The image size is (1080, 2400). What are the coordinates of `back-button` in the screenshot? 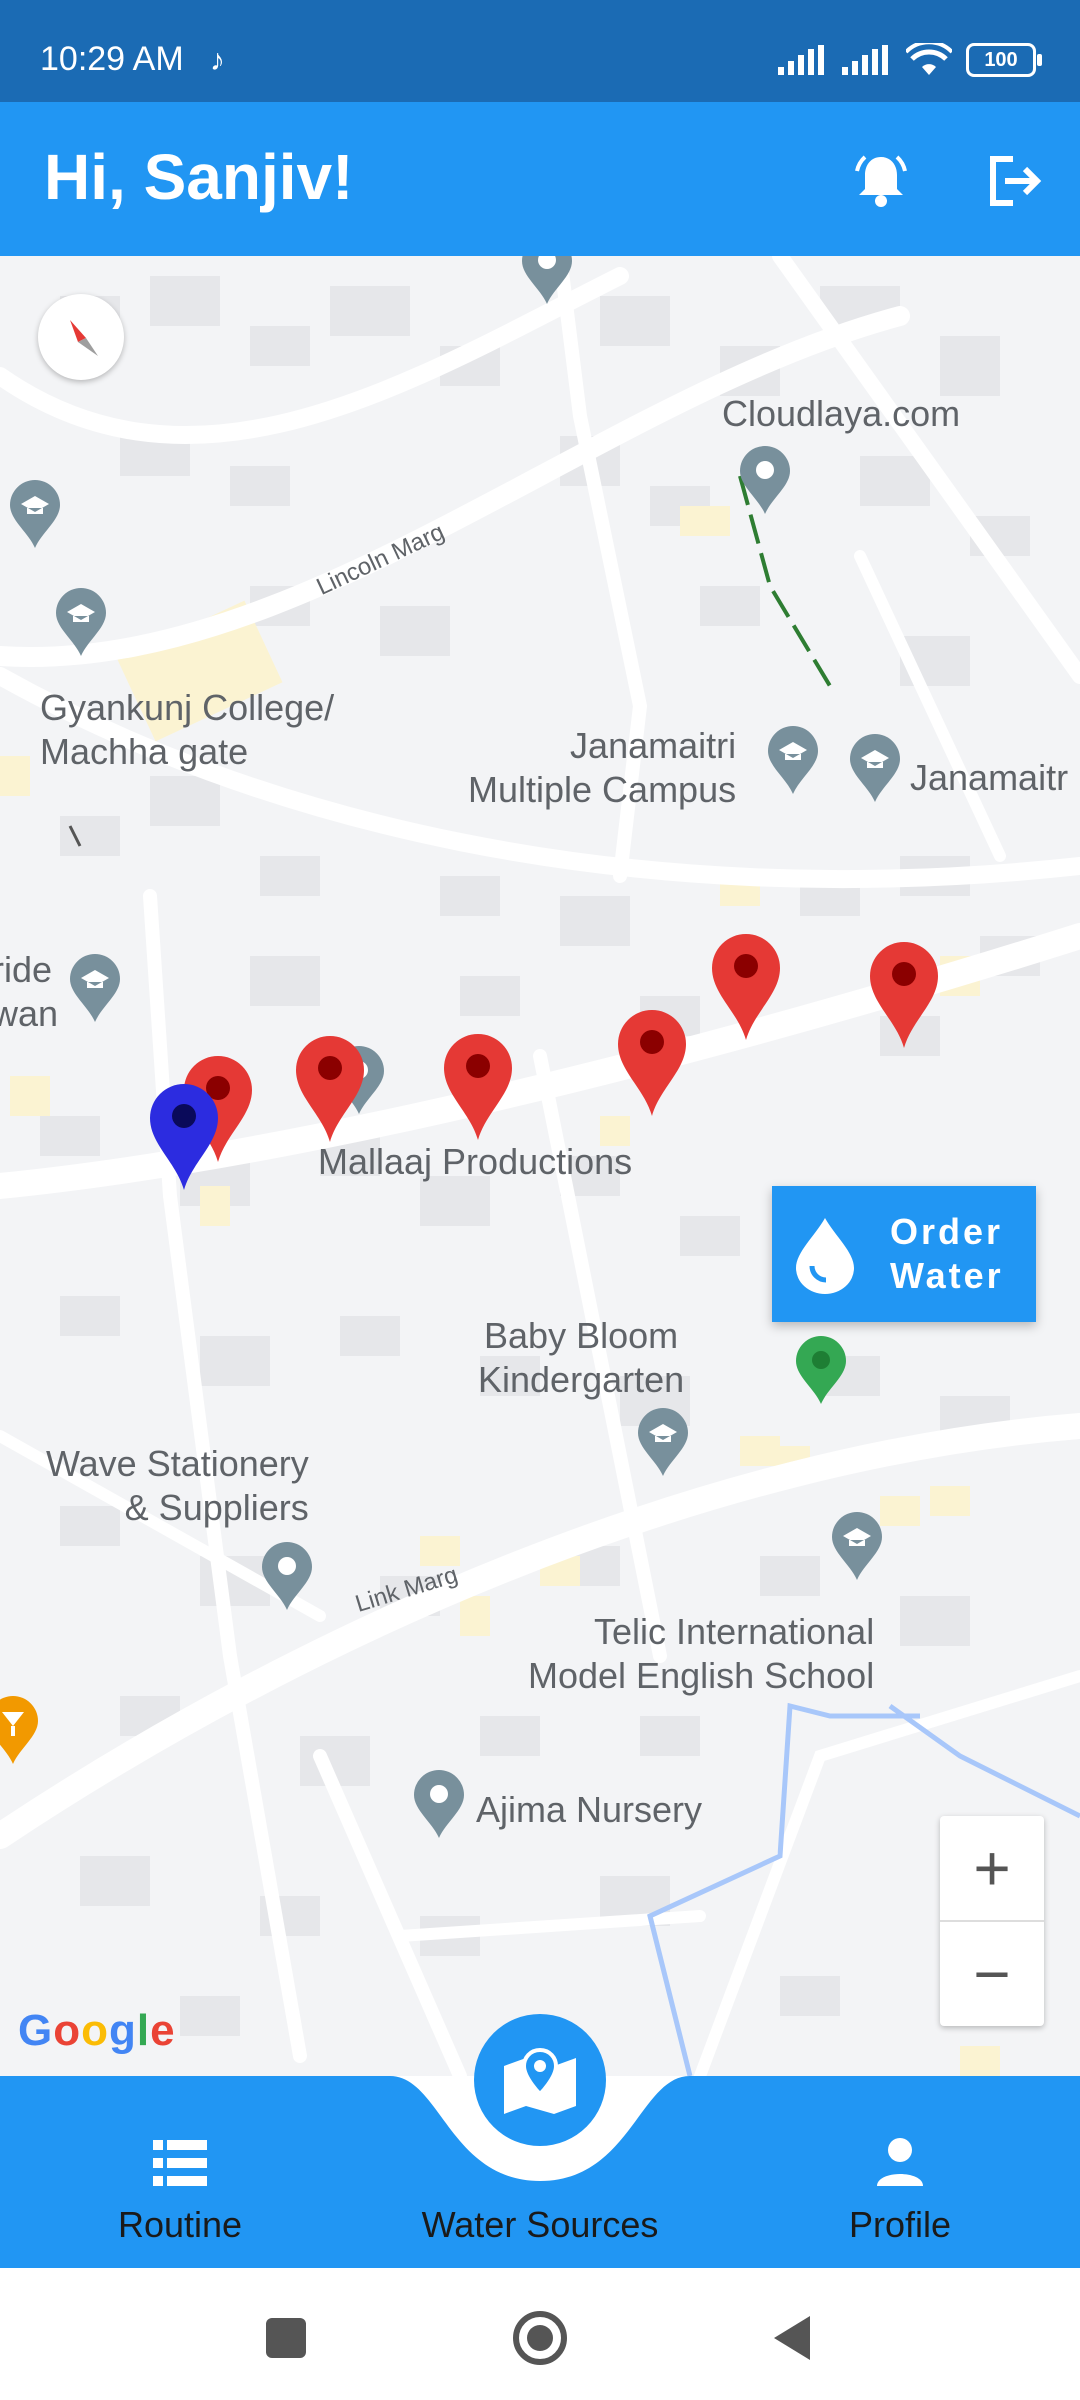 It's located at (792, 2338).